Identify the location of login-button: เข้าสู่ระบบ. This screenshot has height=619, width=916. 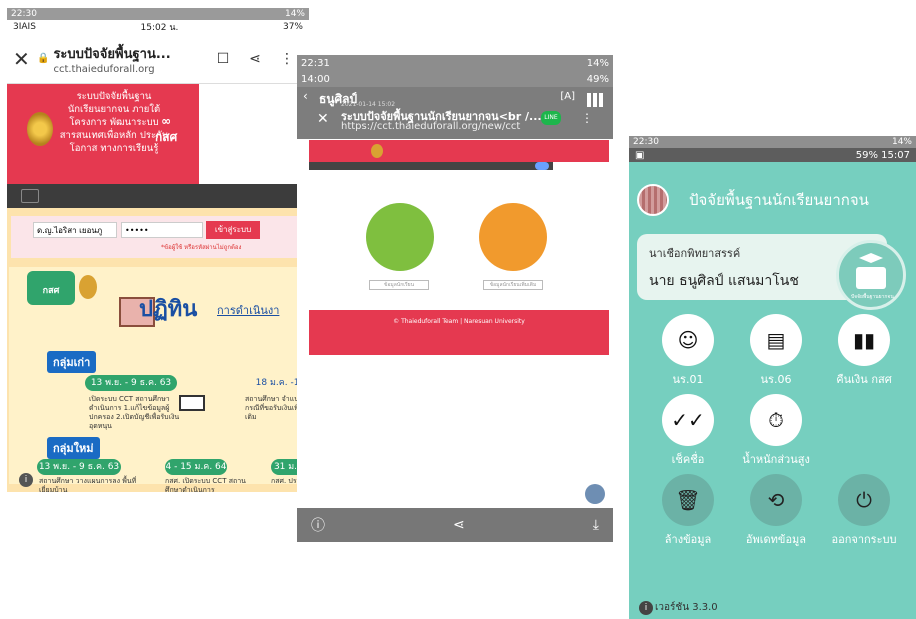
(233, 230).